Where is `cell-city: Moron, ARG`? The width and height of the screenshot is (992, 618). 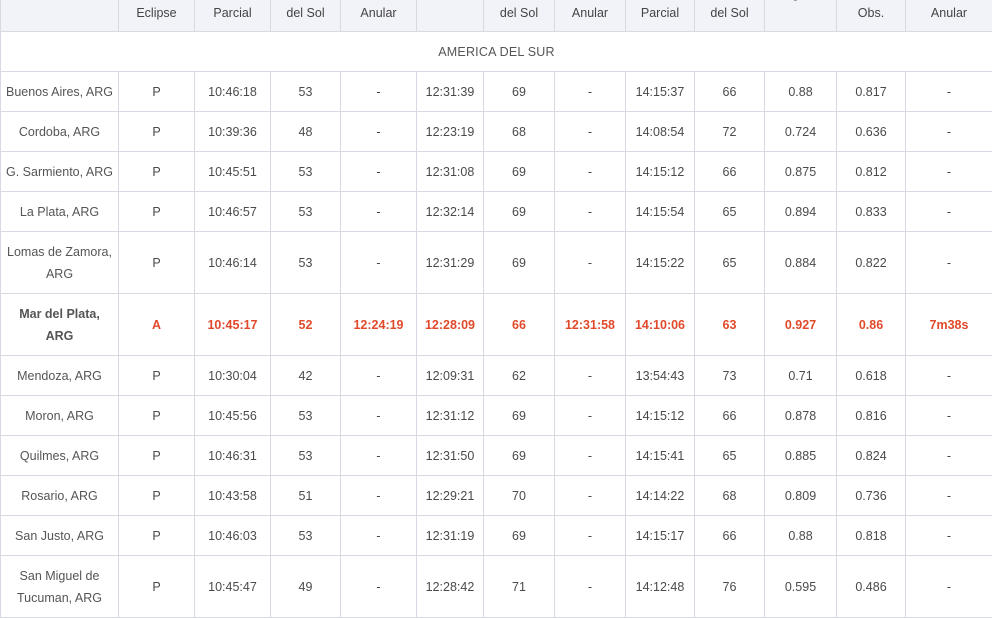 cell-city: Moron, ARG is located at coordinates (60, 416).